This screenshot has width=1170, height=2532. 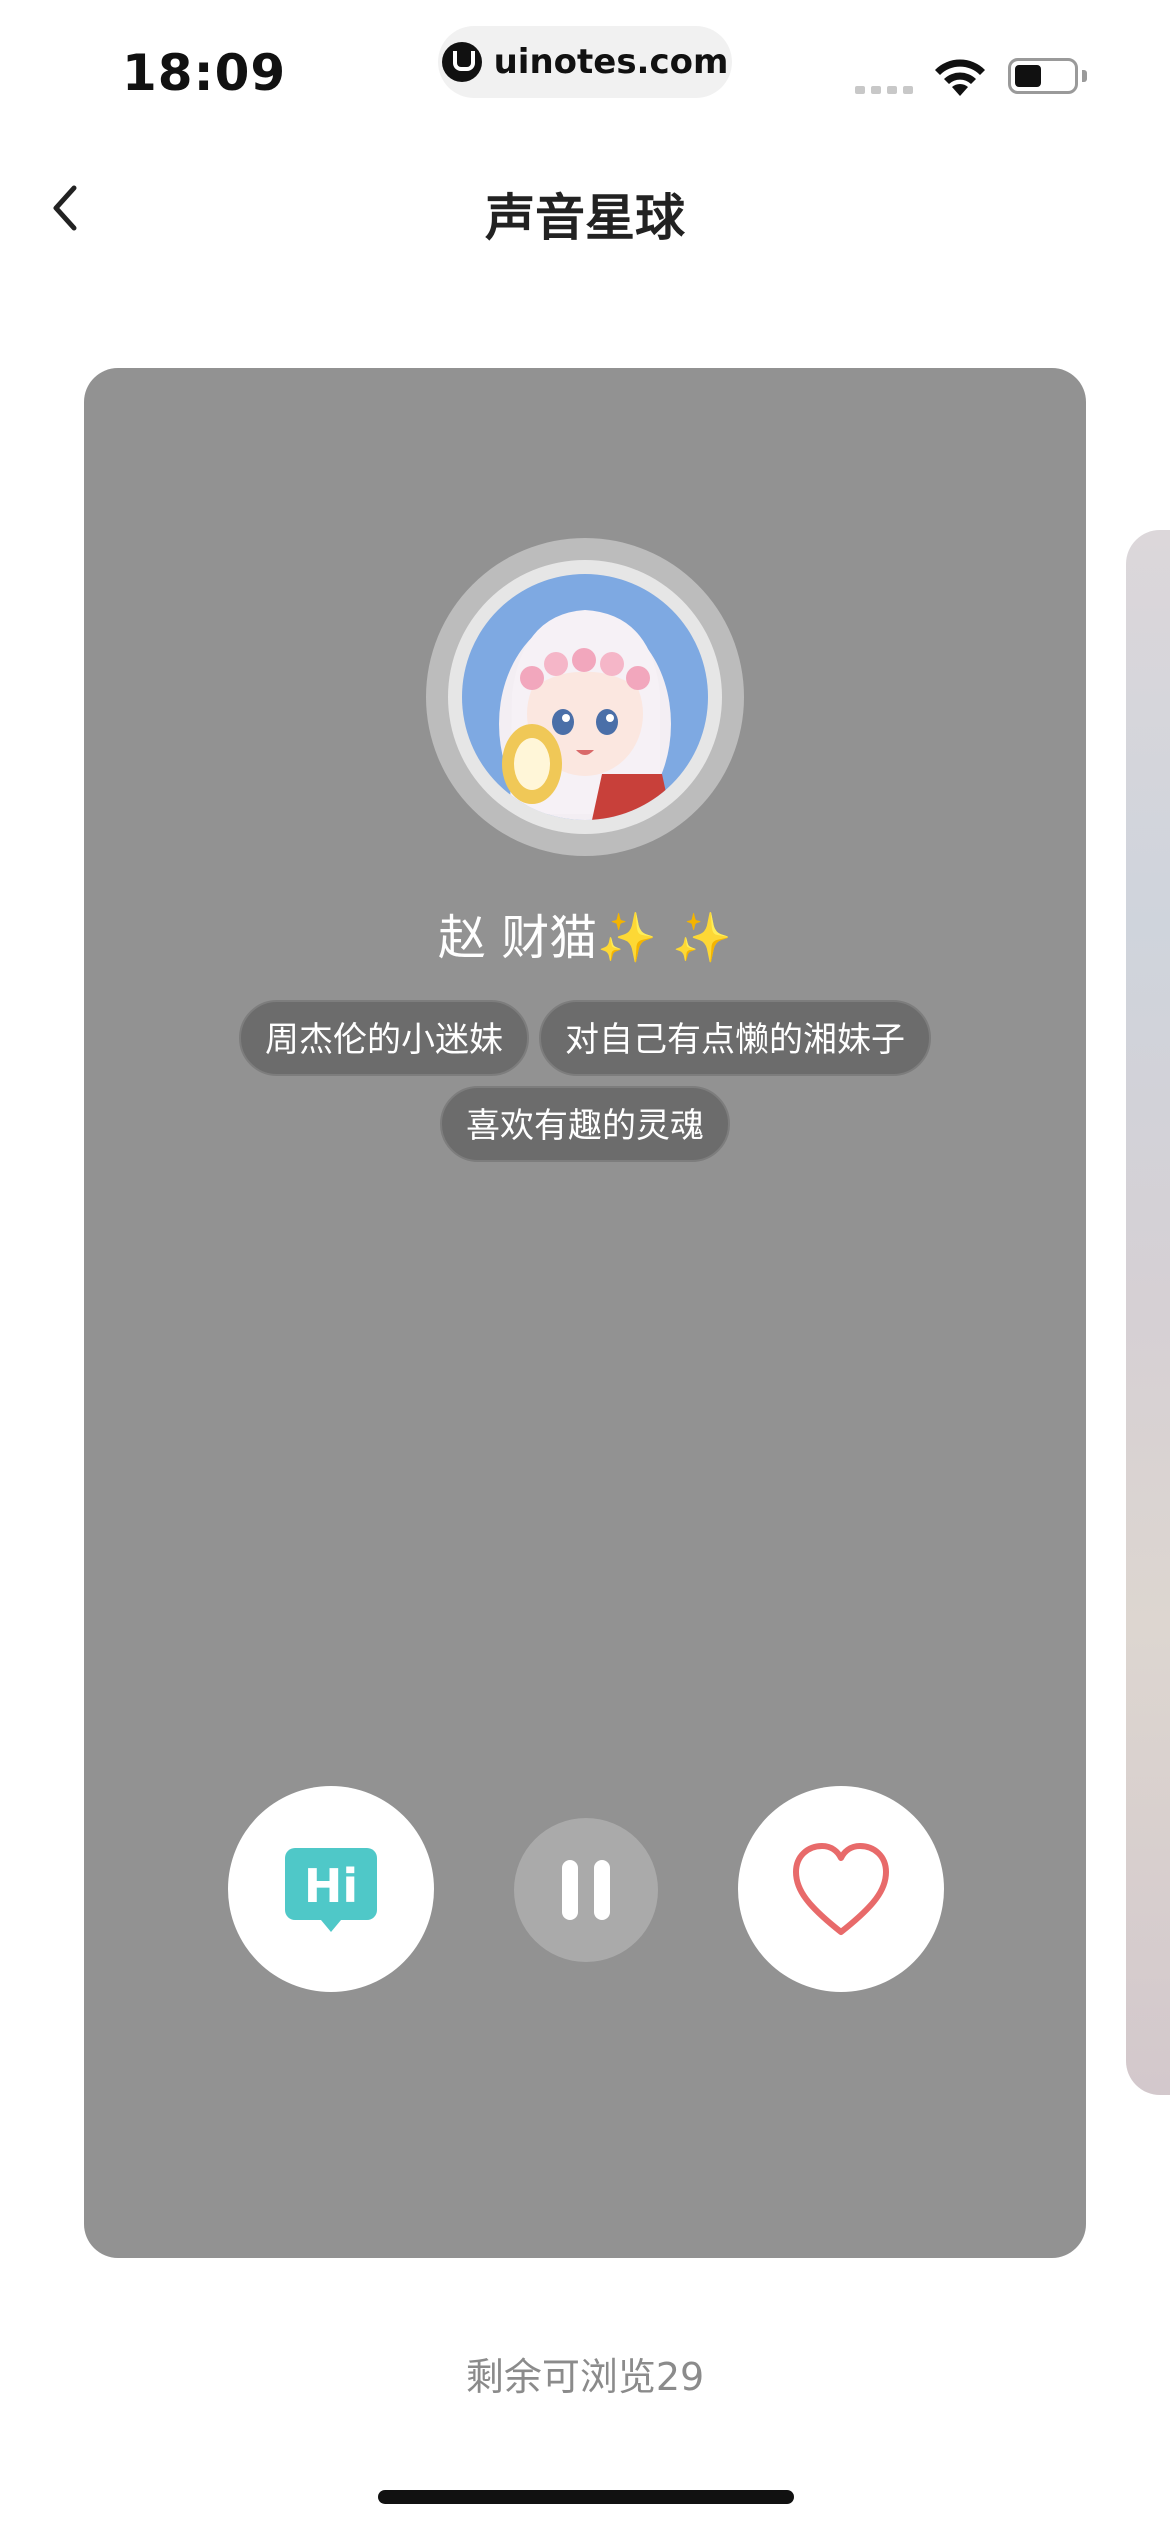 I want to click on signal-icon, so click(x=884, y=90).